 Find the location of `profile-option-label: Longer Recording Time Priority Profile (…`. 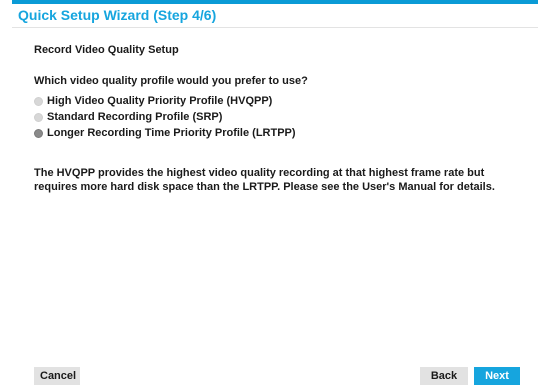

profile-option-label: Longer Recording Time Priority Profile (… is located at coordinates (171, 133).